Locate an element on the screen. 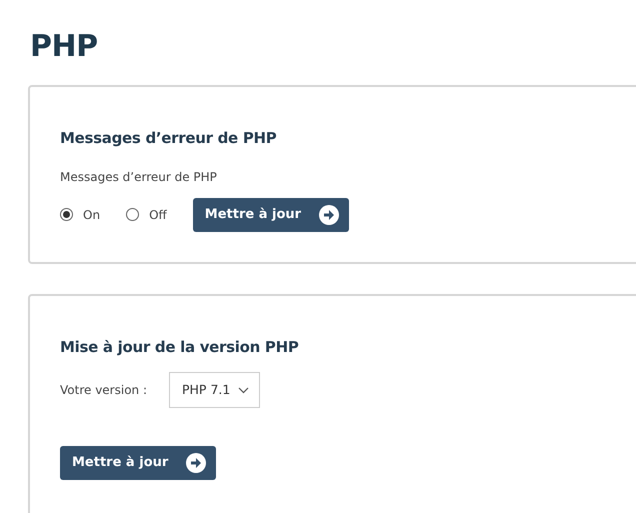  radio-option: Off is located at coordinates (146, 215).